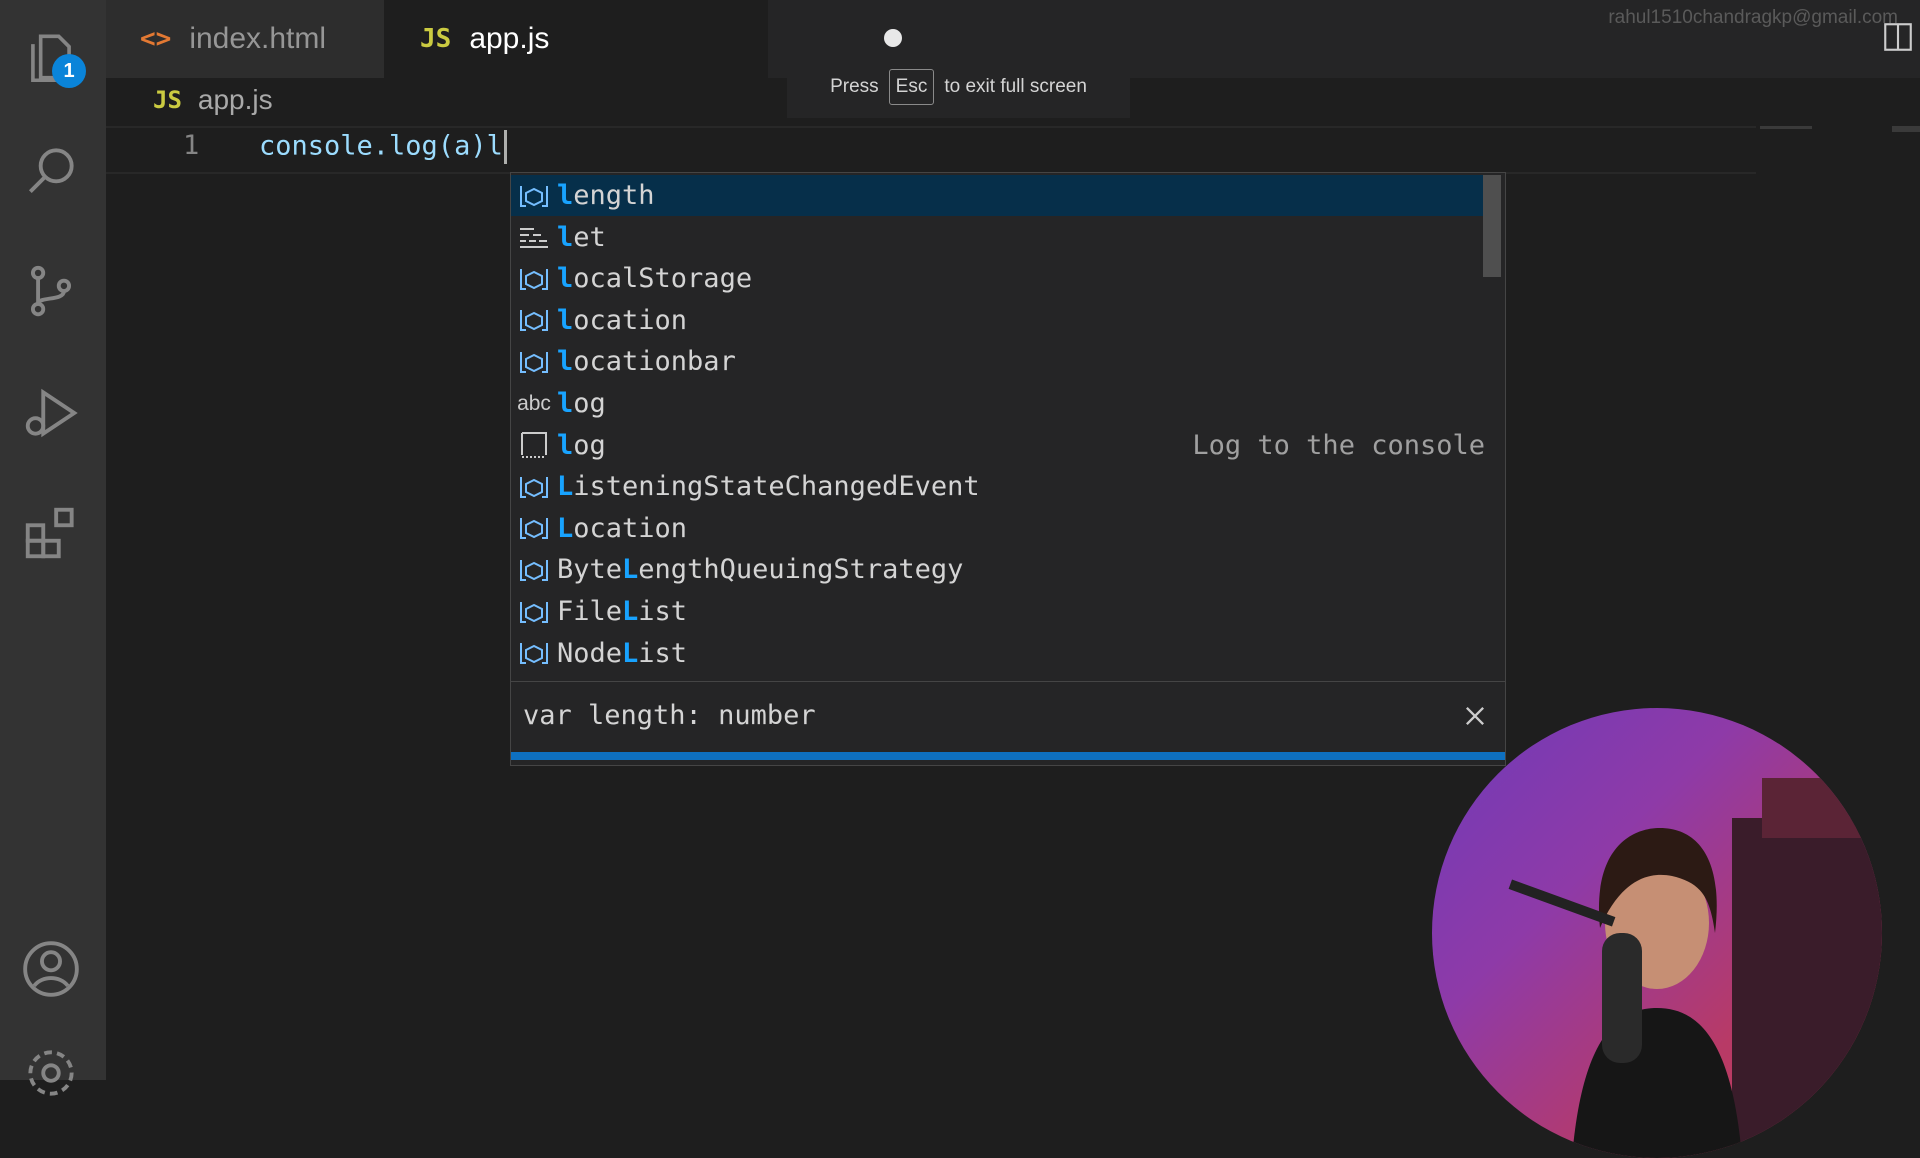 The image size is (1920, 1158). Describe the element at coordinates (998, 653) in the screenshot. I see `suggestion-item: NodeList` at that location.